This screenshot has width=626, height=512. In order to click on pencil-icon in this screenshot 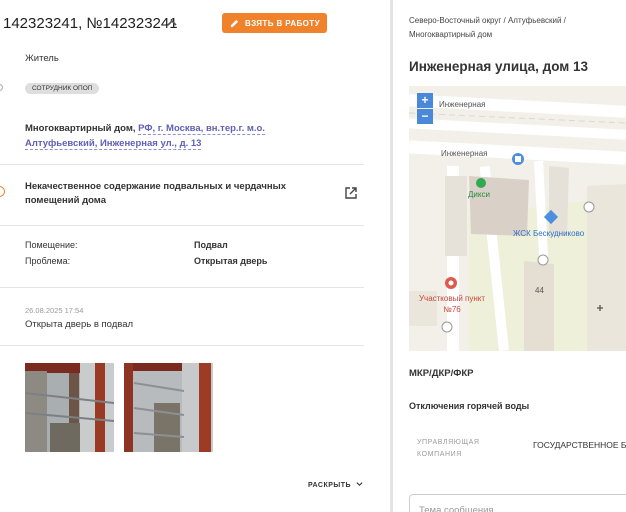, I will do `click(234, 23)`.